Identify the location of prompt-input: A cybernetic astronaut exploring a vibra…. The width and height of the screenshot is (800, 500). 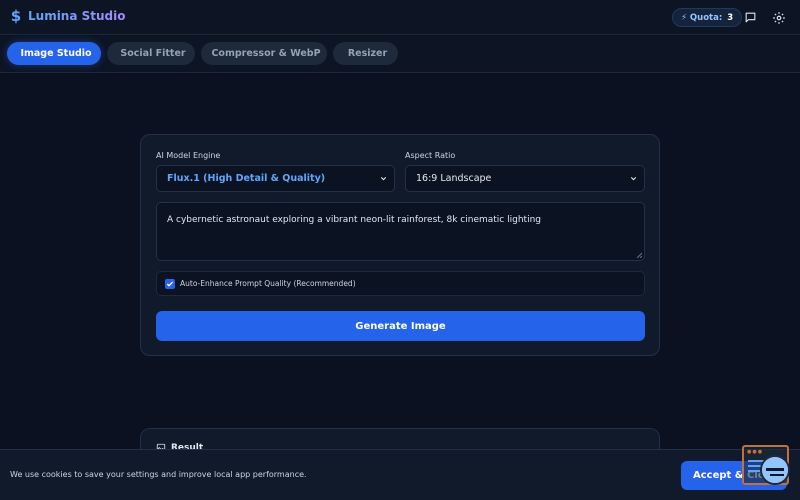
(400, 231).